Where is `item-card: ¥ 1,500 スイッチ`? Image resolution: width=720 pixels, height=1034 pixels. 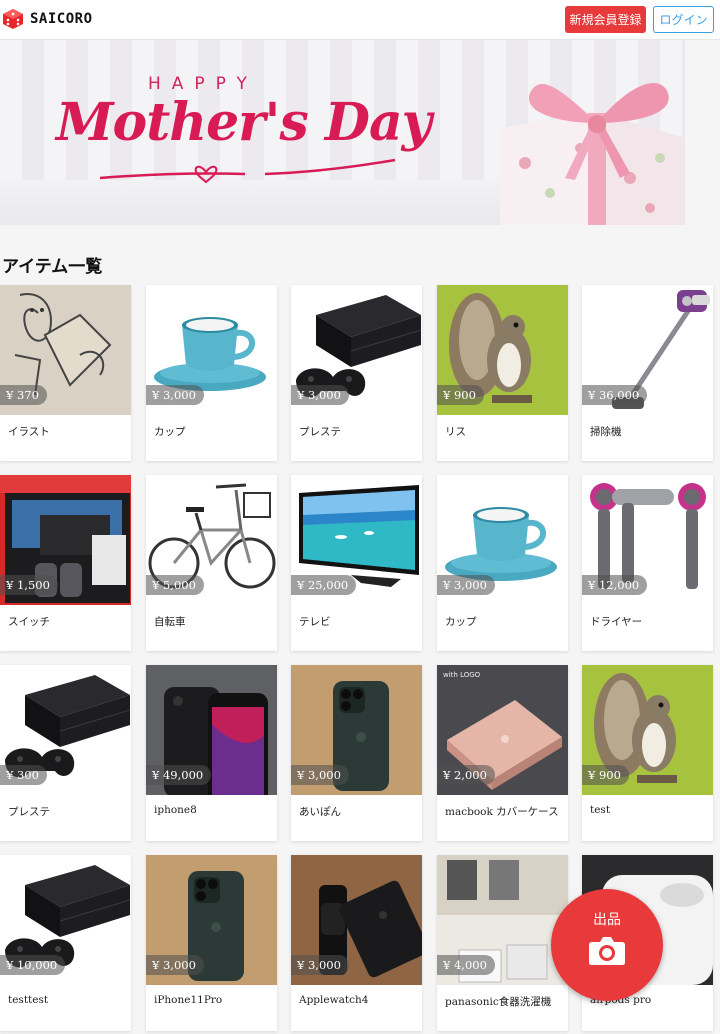 item-card: ¥ 1,500 スイッチ is located at coordinates (65, 563).